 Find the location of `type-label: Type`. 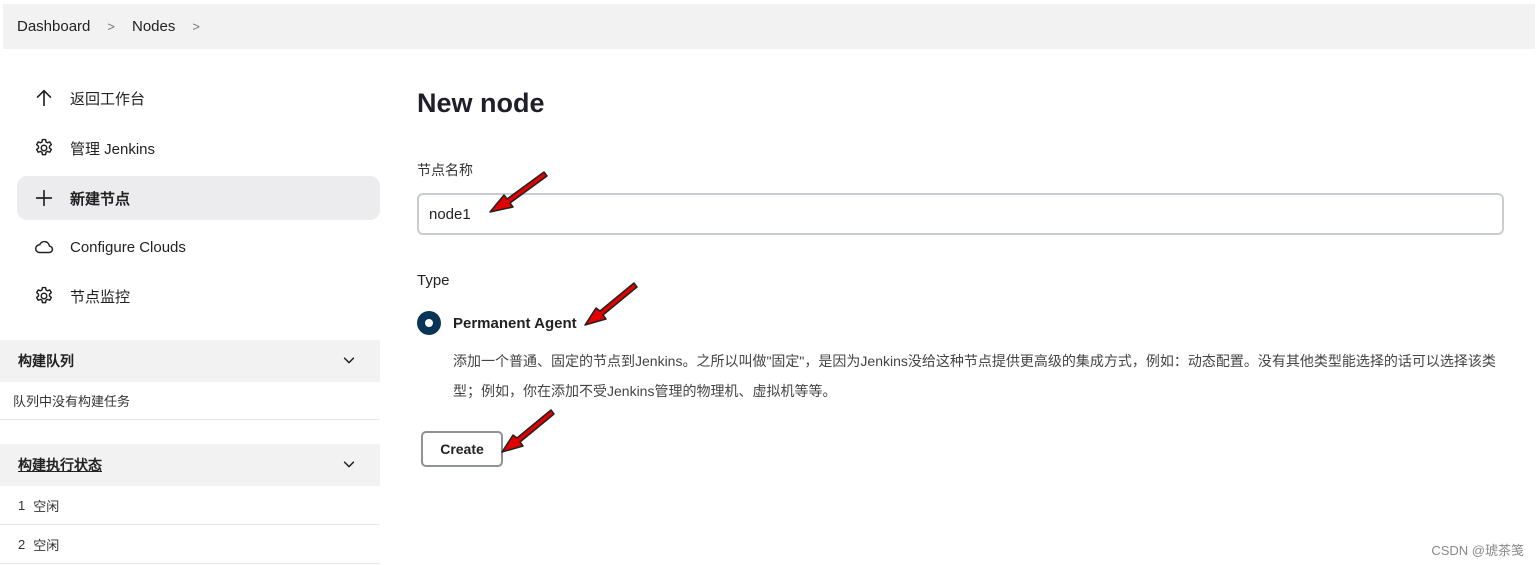

type-label: Type is located at coordinates (433, 280).